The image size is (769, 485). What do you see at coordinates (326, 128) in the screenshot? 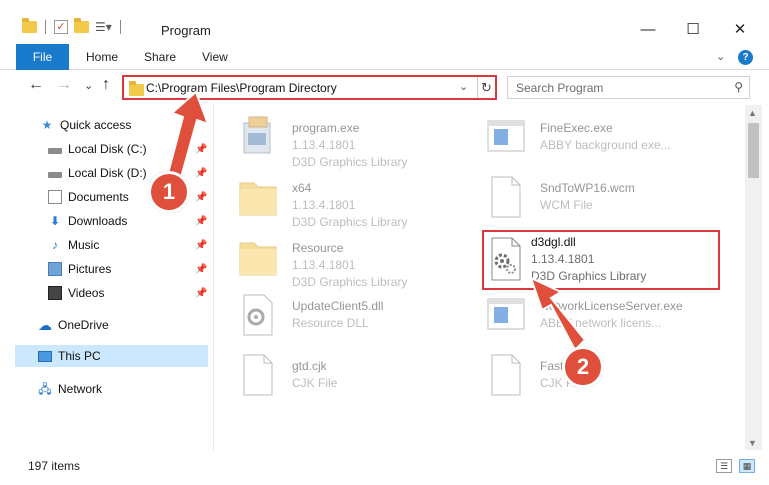
I see `file-name: program.exe` at bounding box center [326, 128].